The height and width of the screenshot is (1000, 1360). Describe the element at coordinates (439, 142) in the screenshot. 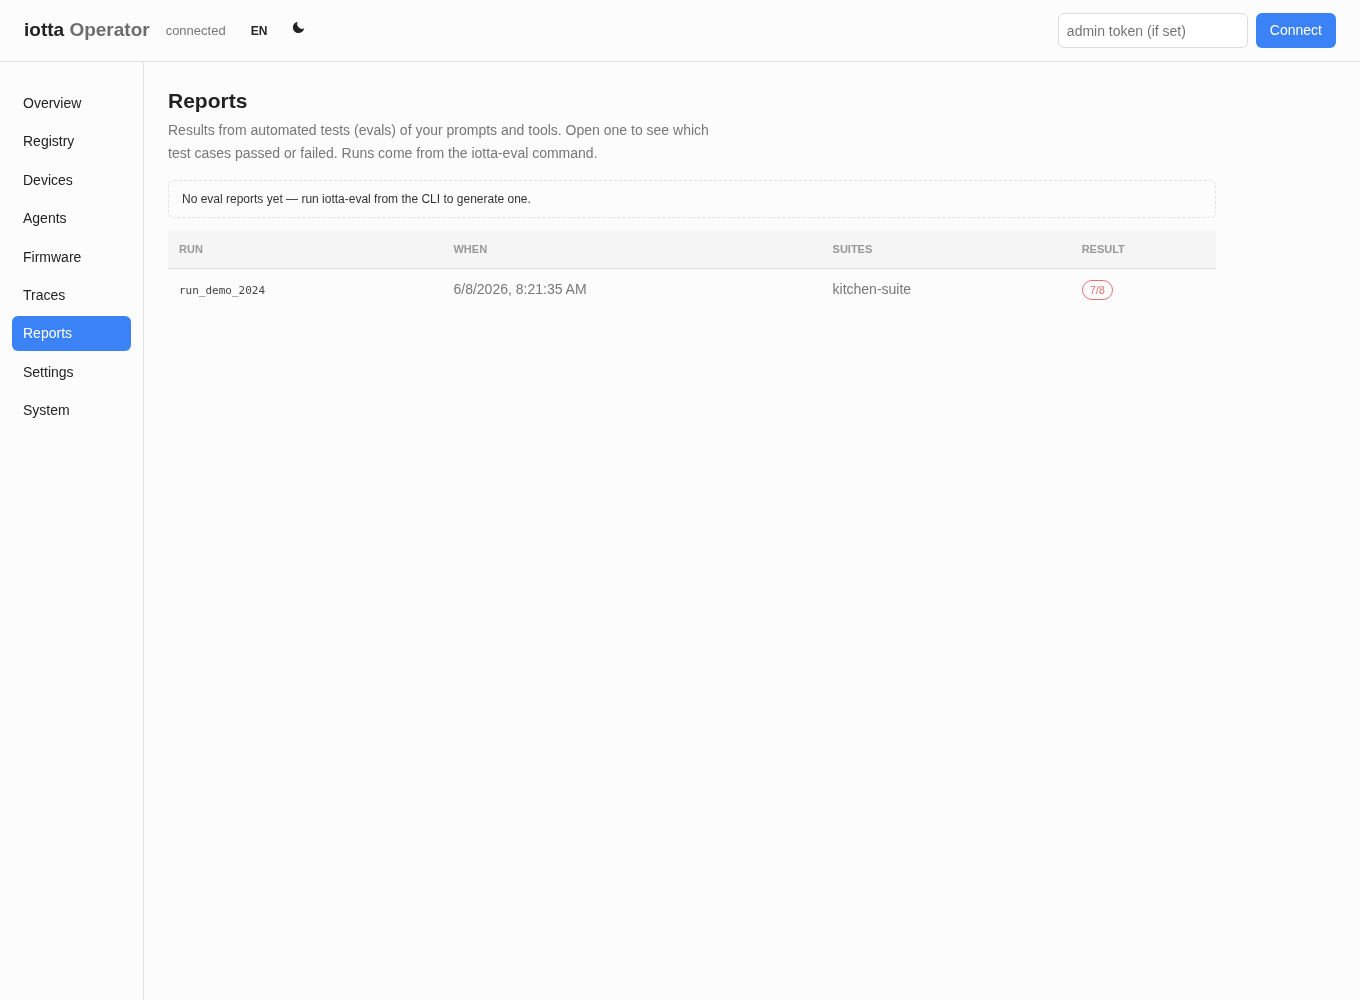

I see `page-description: Results from automated tests (evals) of your prompts and tools. Open one to see which test cases passed or failed. Runs come from the iotta-eval command.` at that location.